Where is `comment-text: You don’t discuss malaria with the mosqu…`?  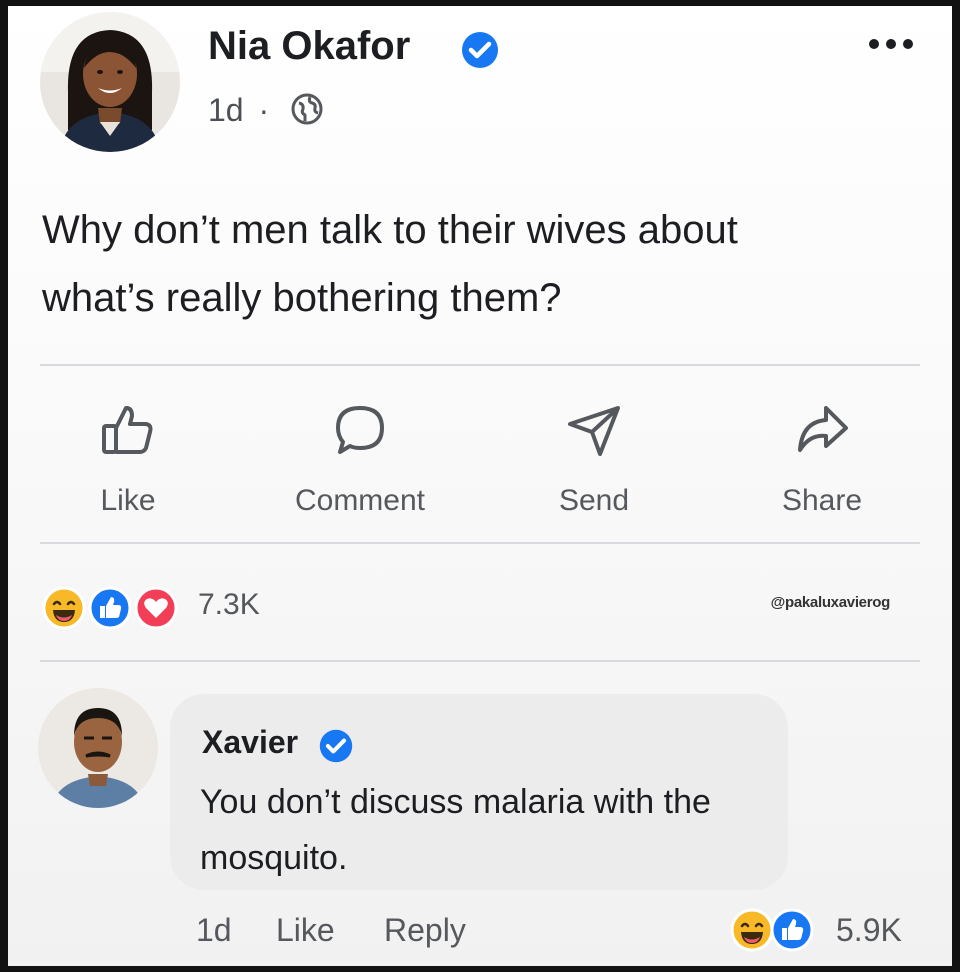
comment-text: You don’t discuss malaria with the mosqu… is located at coordinates (490, 830).